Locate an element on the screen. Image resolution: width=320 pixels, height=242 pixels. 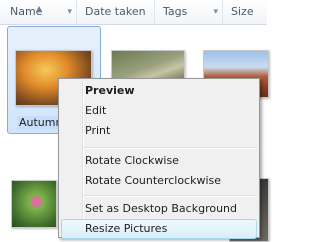
column-header-name: ▲ Name ▾ is located at coordinates (39, 12).